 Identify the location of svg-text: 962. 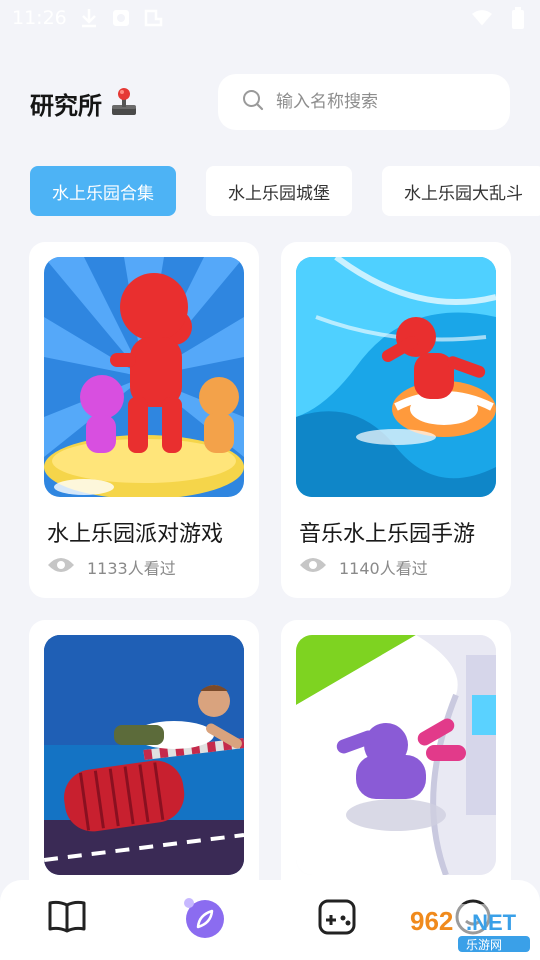
(431, 921).